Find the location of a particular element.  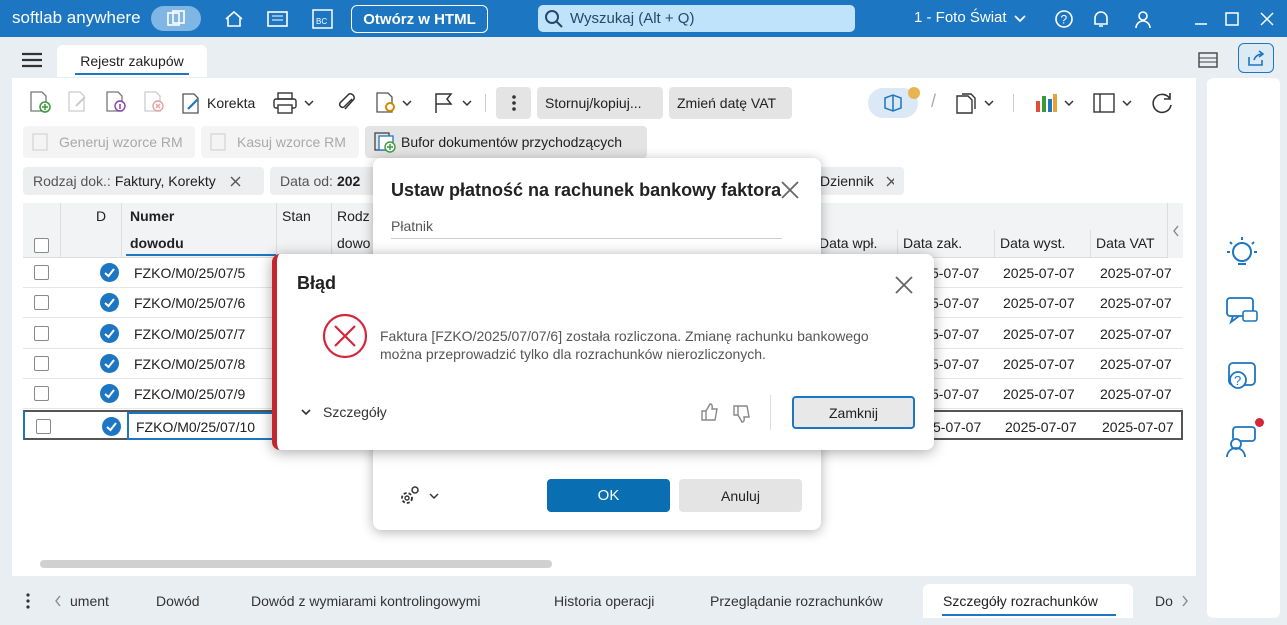

details-label: Szczegóły is located at coordinates (355, 412).